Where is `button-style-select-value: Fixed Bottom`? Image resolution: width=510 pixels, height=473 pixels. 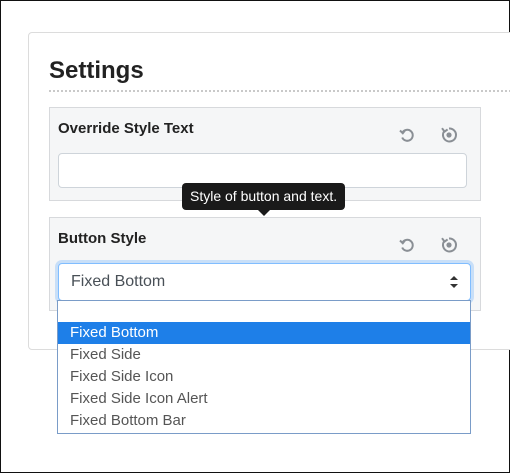
button-style-select-value: Fixed Bottom is located at coordinates (118, 281).